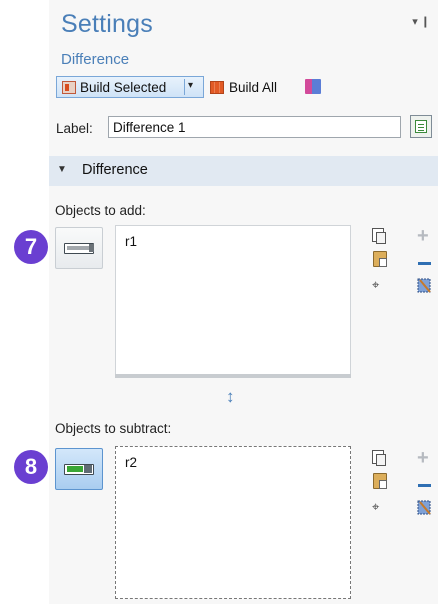 The width and height of the screenshot is (438, 604). What do you see at coordinates (233, 376) in the screenshot?
I see `list-resize-bar` at bounding box center [233, 376].